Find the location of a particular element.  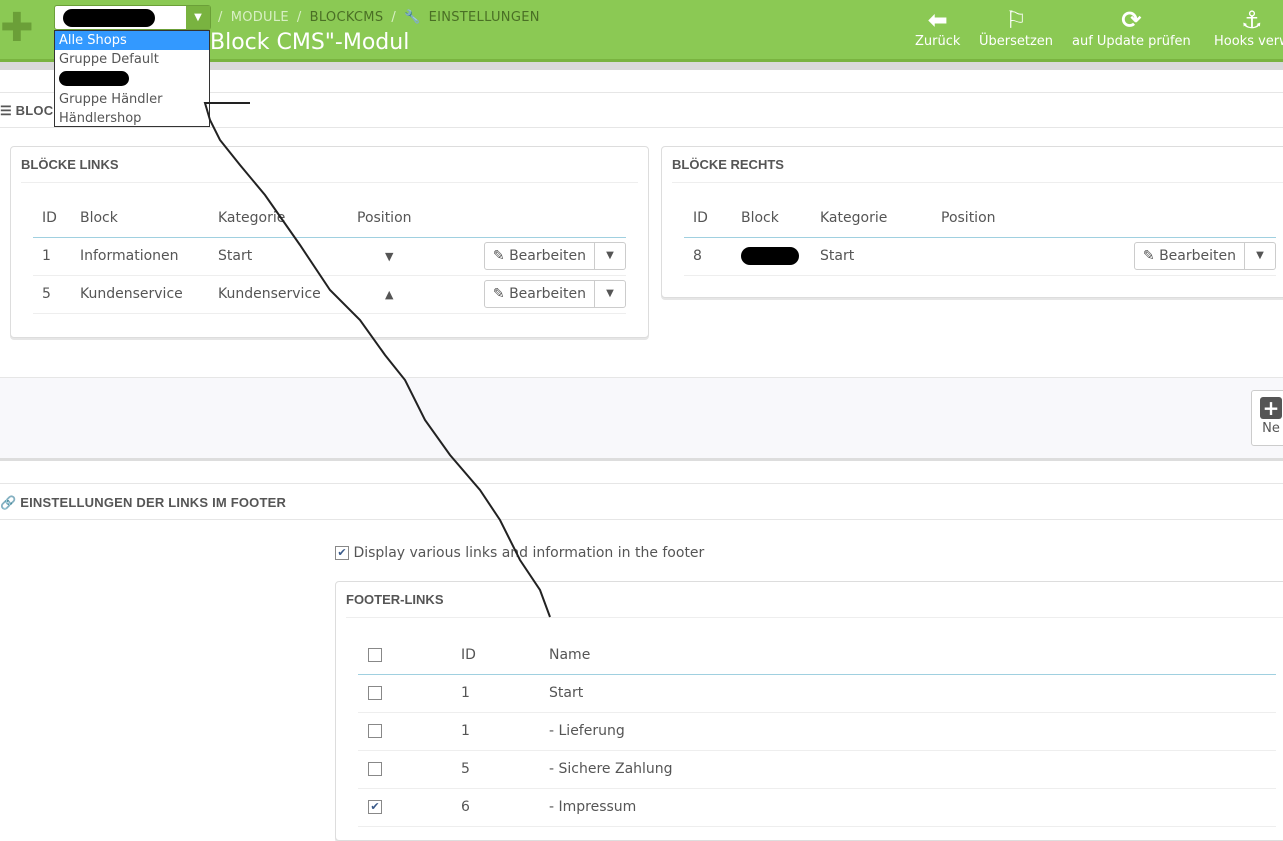

table-row: 1- Lieferung is located at coordinates (817, 731).